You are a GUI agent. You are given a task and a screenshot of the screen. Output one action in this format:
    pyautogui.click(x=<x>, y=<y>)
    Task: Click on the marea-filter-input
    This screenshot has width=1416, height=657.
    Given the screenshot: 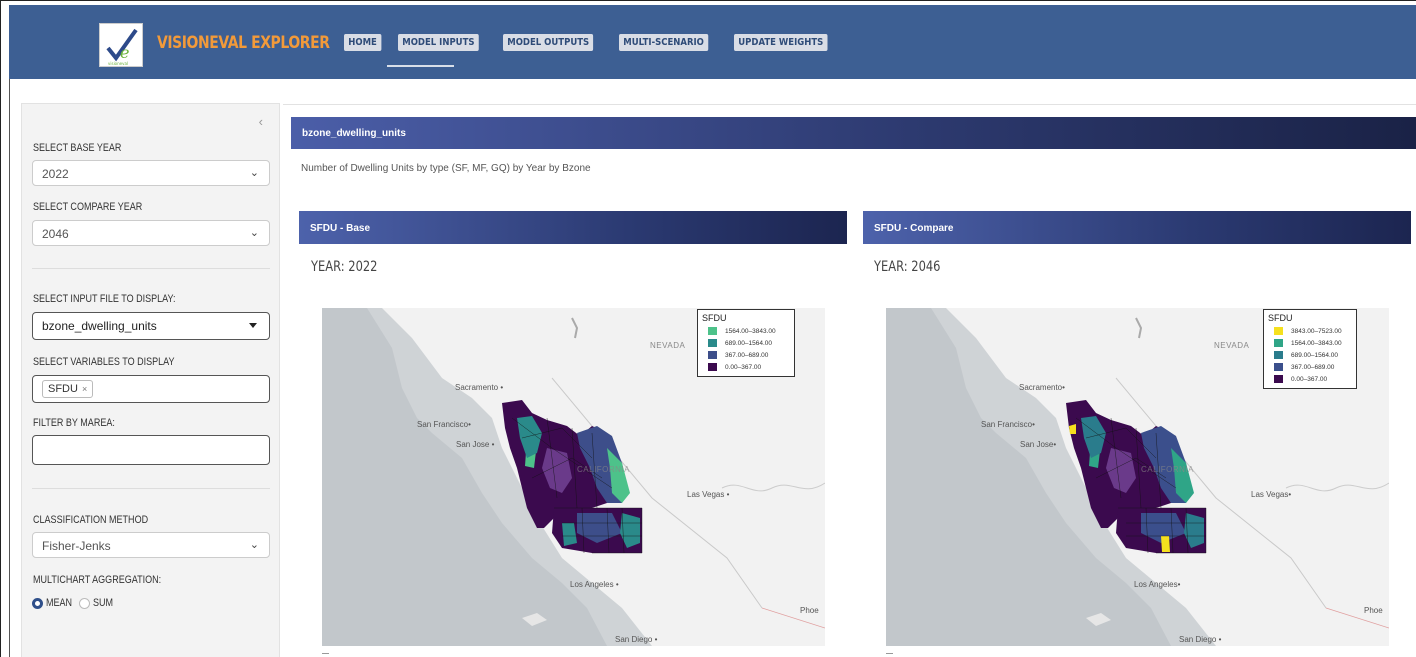 What is the action you would take?
    pyautogui.click(x=151, y=450)
    